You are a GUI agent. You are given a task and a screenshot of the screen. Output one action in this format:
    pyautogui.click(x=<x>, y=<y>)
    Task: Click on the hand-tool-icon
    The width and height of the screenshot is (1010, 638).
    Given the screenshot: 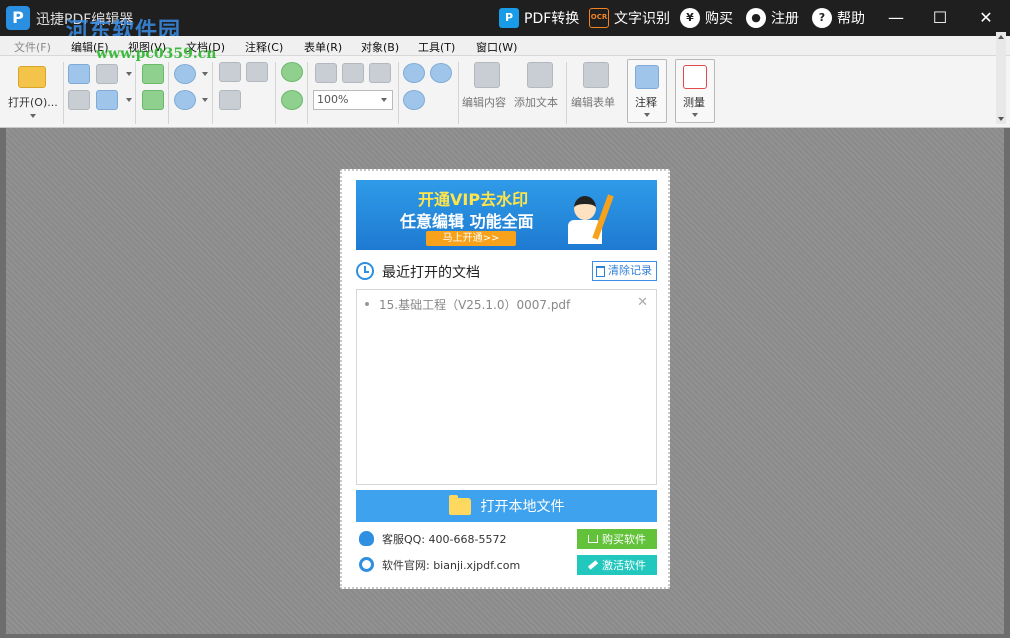 What is the action you would take?
    pyautogui.click(x=230, y=72)
    